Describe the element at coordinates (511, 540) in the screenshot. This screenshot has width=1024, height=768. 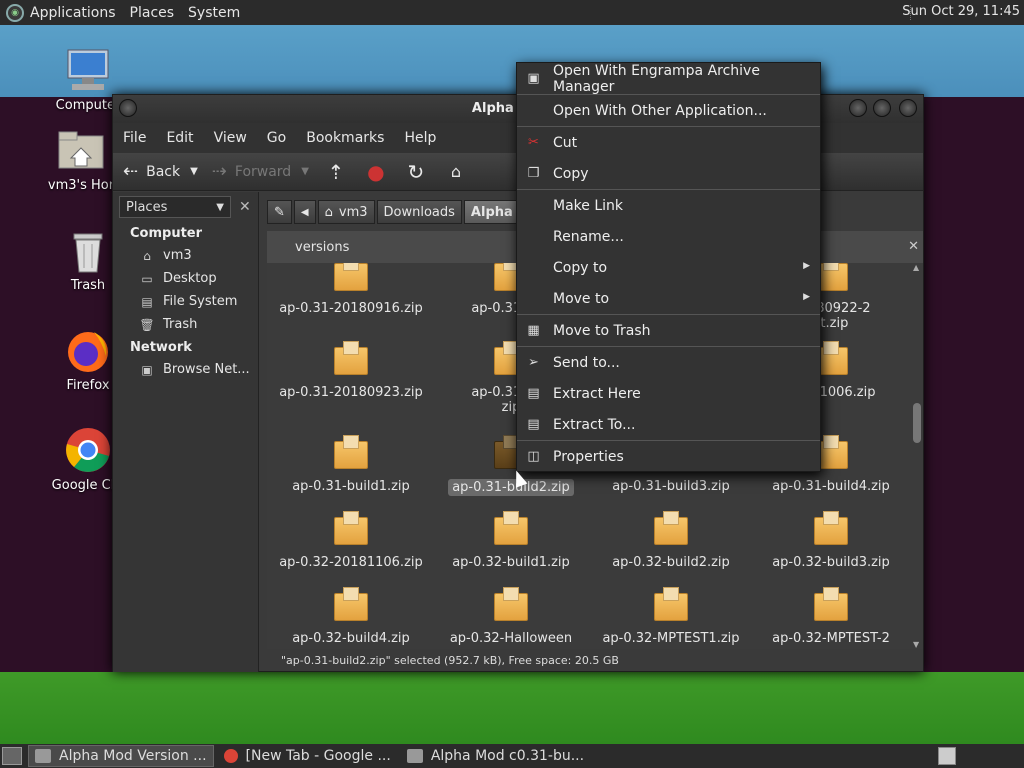
I see `file-item: ap-0.32-build1.zip` at that location.